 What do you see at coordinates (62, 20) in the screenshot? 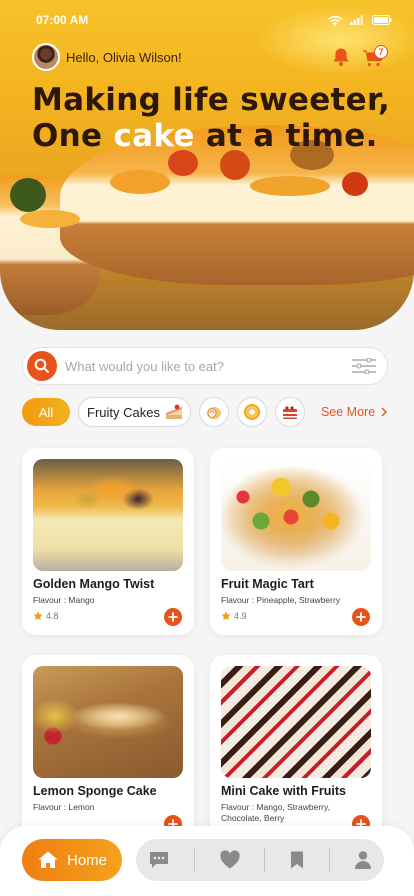
I see `status-time: 07:00 AM` at bounding box center [62, 20].